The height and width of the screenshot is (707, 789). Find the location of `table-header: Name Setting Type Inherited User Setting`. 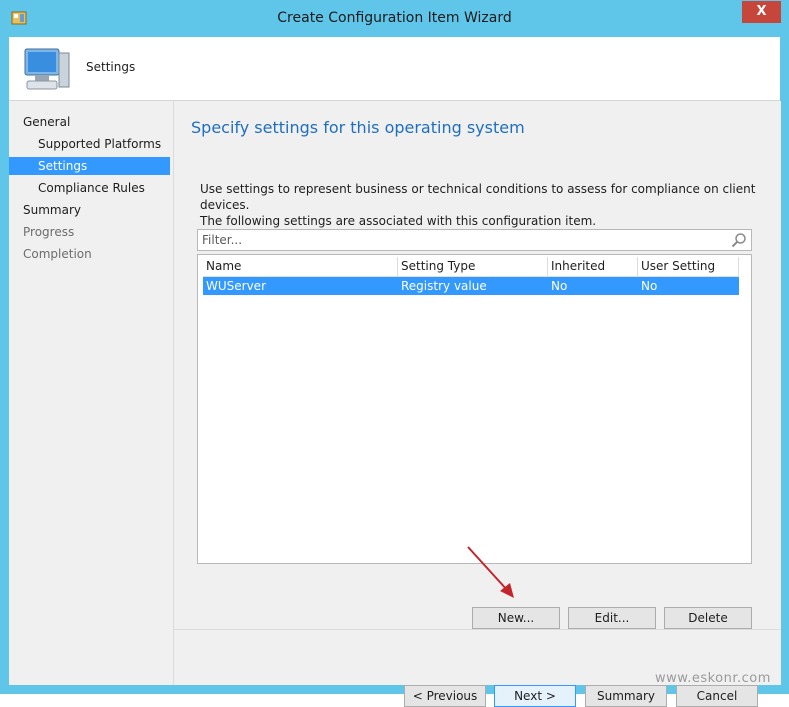

table-header: Name Setting Type Inherited User Setting is located at coordinates (471, 267).